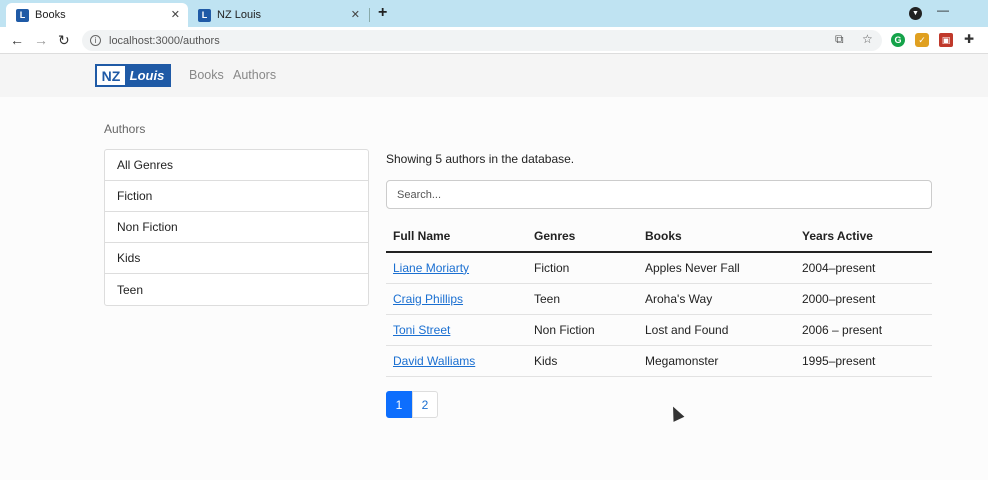  Describe the element at coordinates (456, 237) in the screenshot. I see `header-full-name: Full Name` at that location.